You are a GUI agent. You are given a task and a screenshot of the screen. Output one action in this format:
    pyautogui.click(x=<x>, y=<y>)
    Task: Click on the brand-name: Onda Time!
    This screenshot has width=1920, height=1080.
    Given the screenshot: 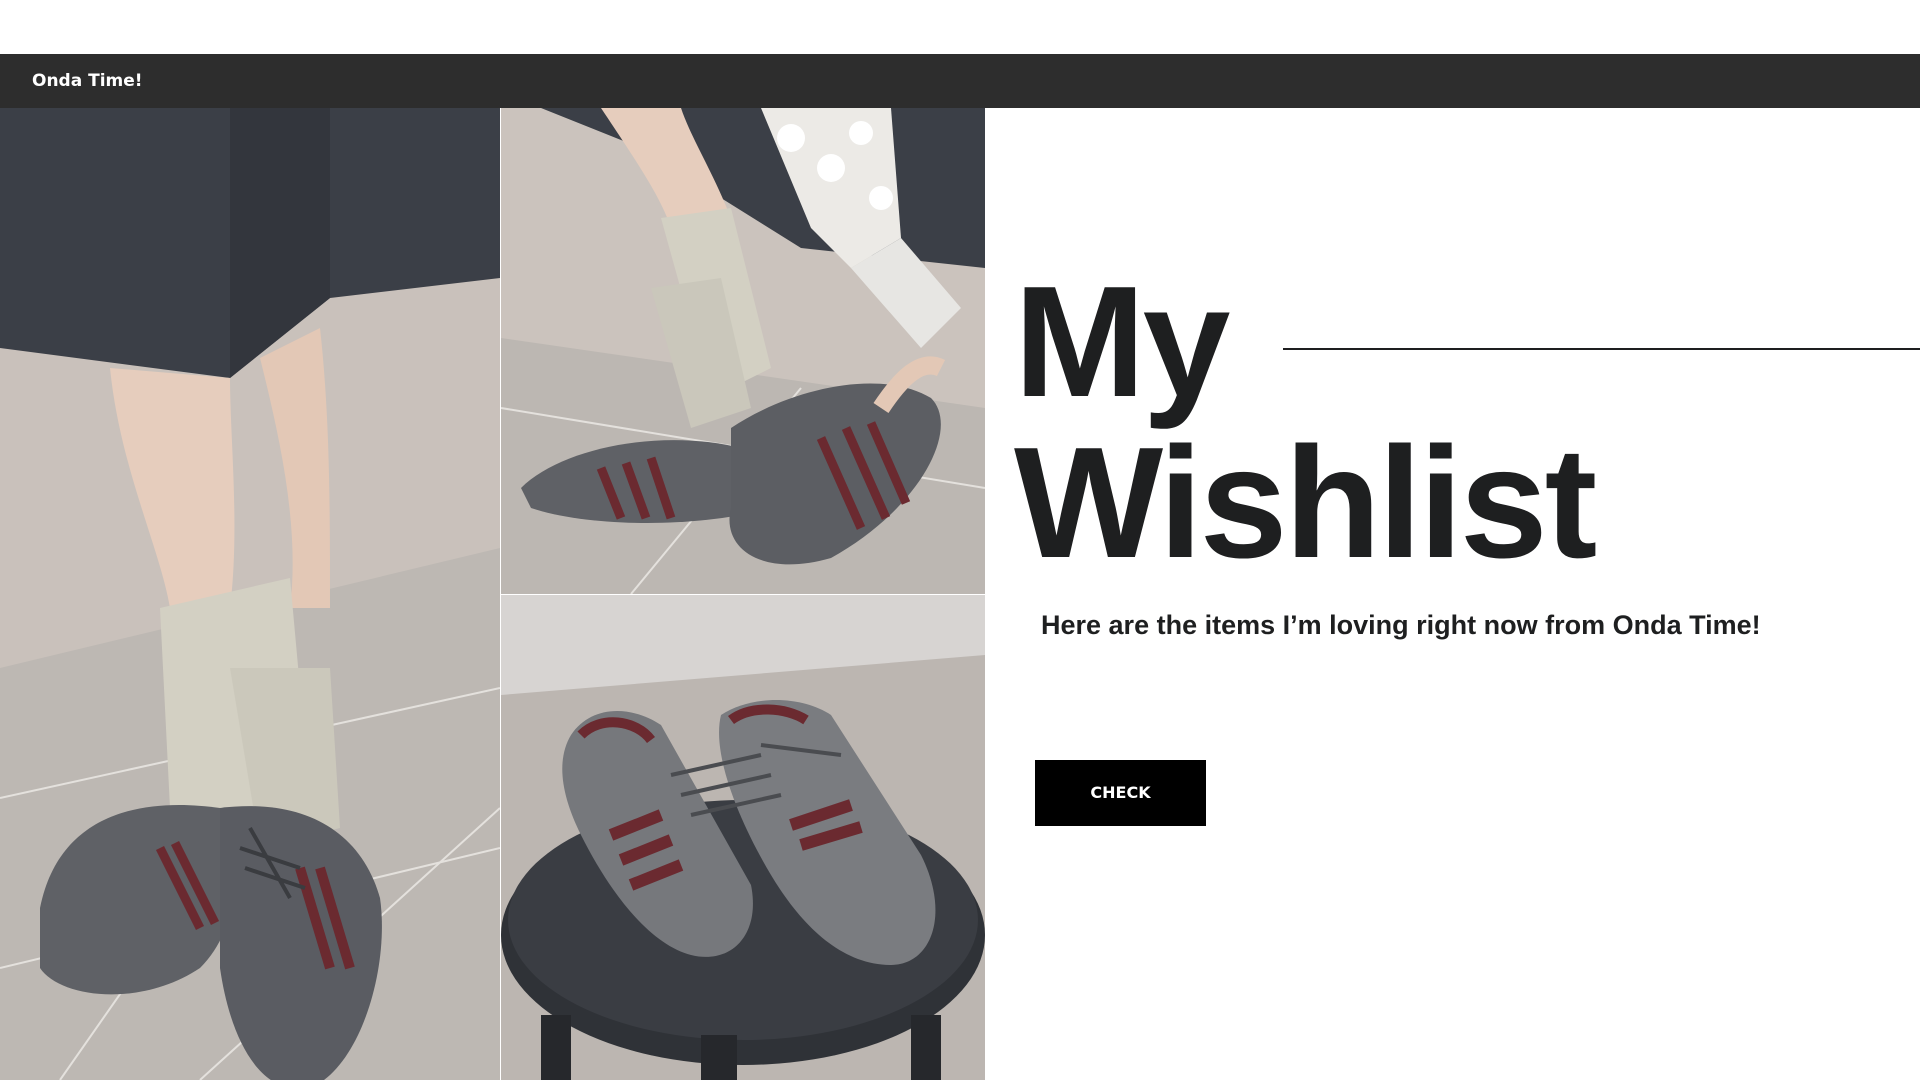 What is the action you would take?
    pyautogui.click(x=87, y=81)
    